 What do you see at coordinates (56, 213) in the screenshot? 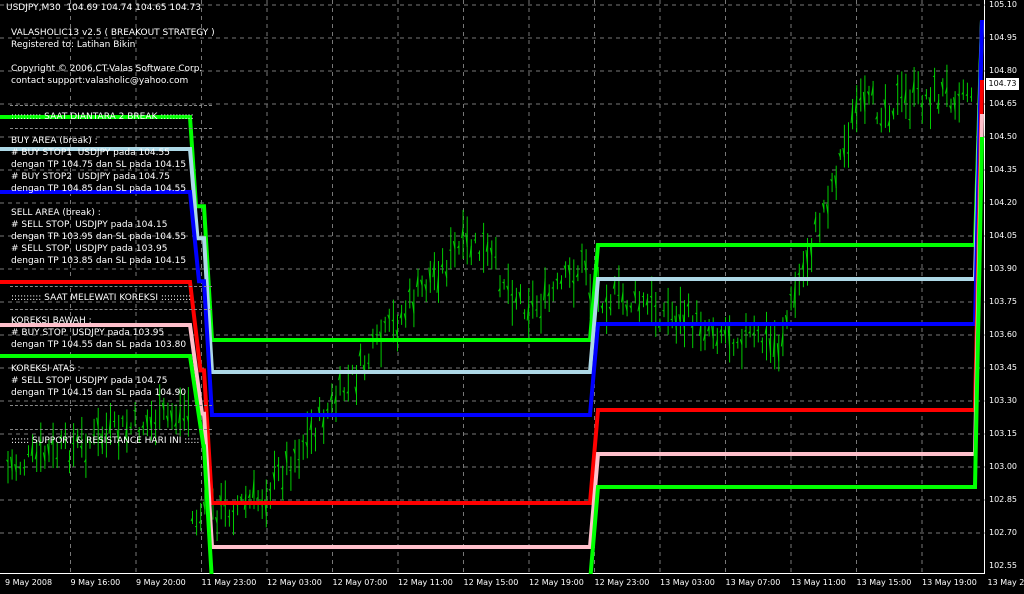
I see `sell-area-label: SELL AREA (break) :` at bounding box center [56, 213].